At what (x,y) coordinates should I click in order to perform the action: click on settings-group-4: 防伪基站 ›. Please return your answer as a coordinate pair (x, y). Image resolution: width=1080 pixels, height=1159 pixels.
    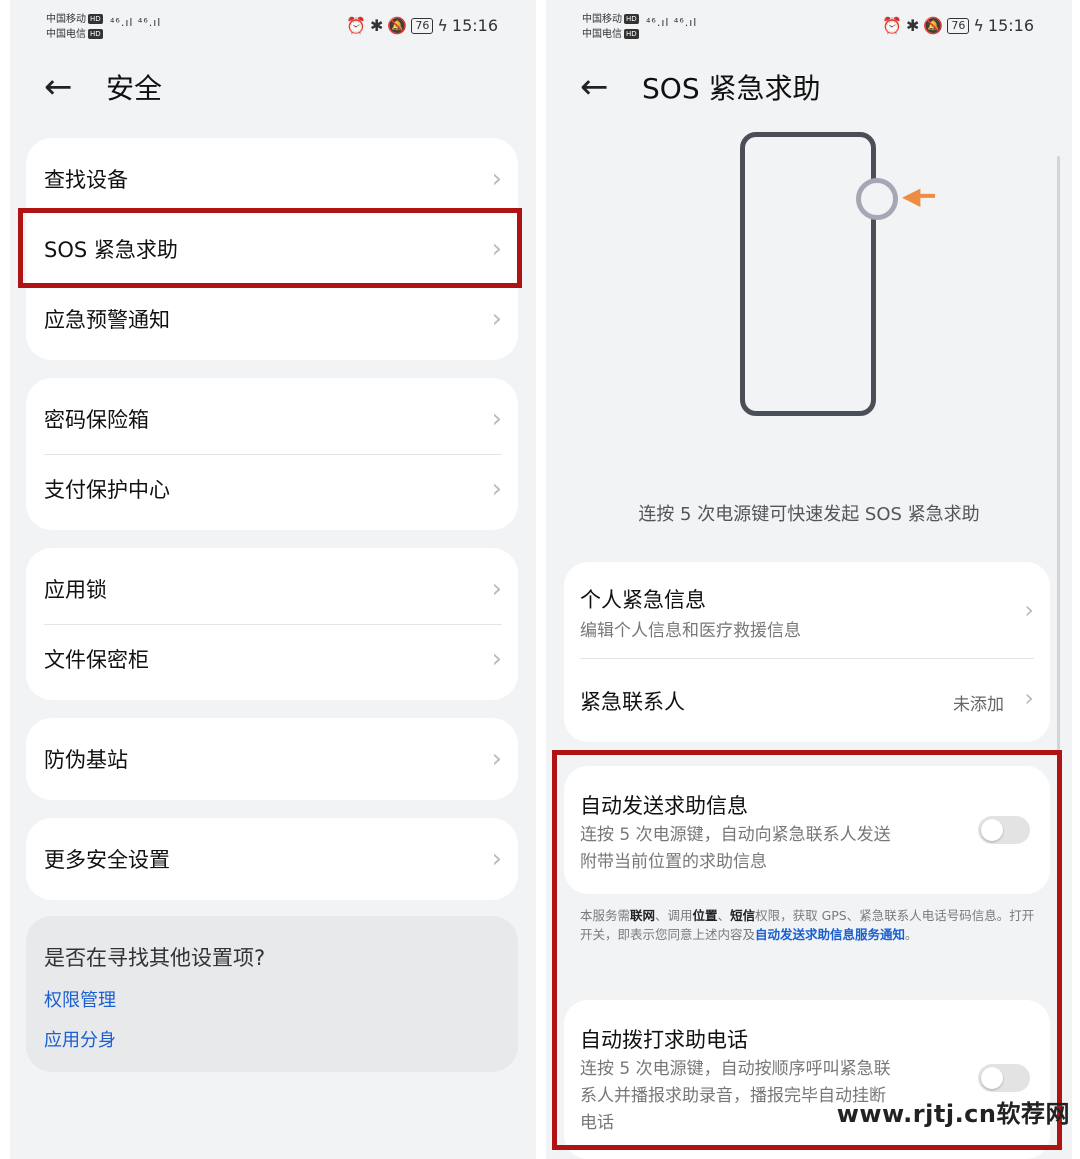
    Looking at the image, I should click on (272, 759).